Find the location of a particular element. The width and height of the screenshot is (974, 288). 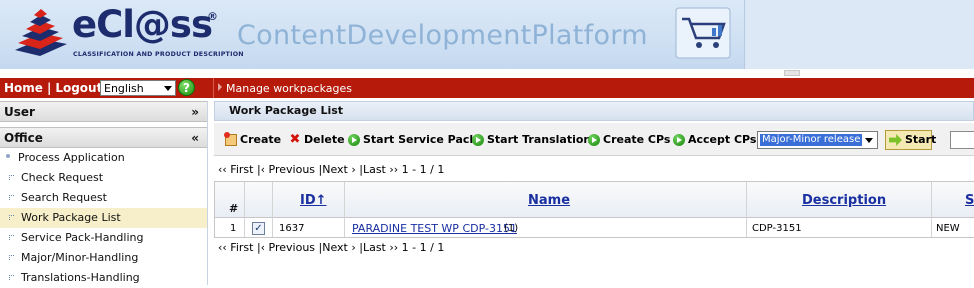

delete-button: ✖ Delete is located at coordinates (317, 139).